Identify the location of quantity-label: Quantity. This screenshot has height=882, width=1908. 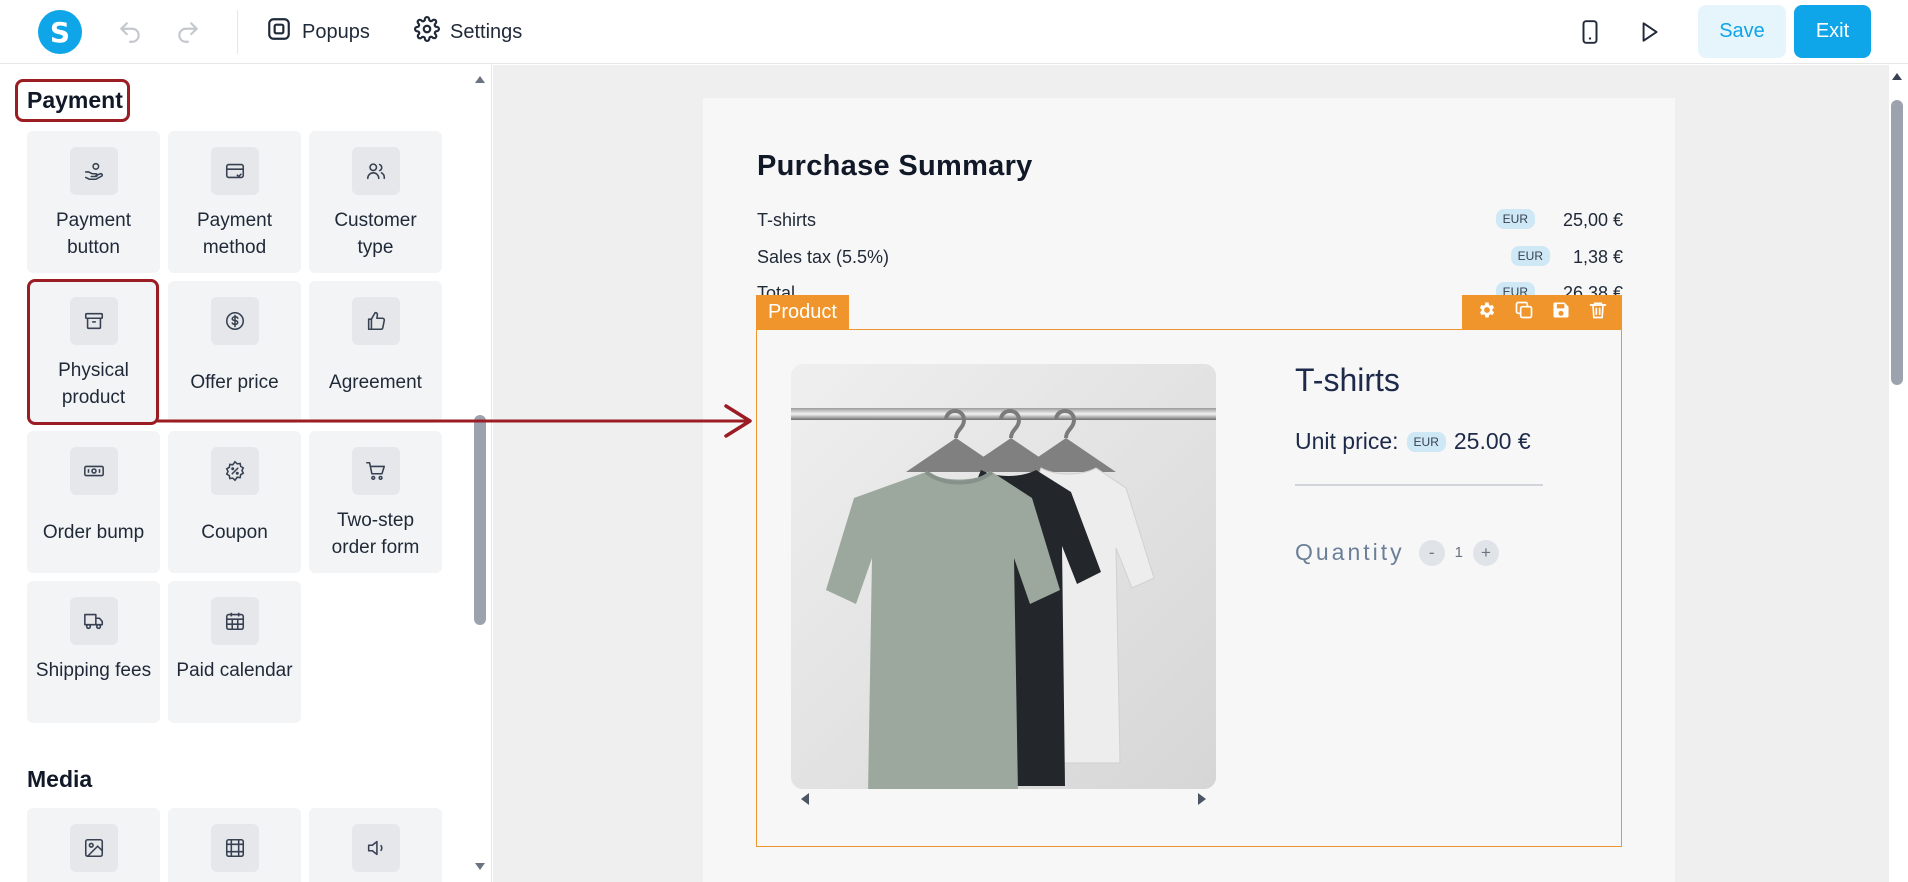
(1350, 552).